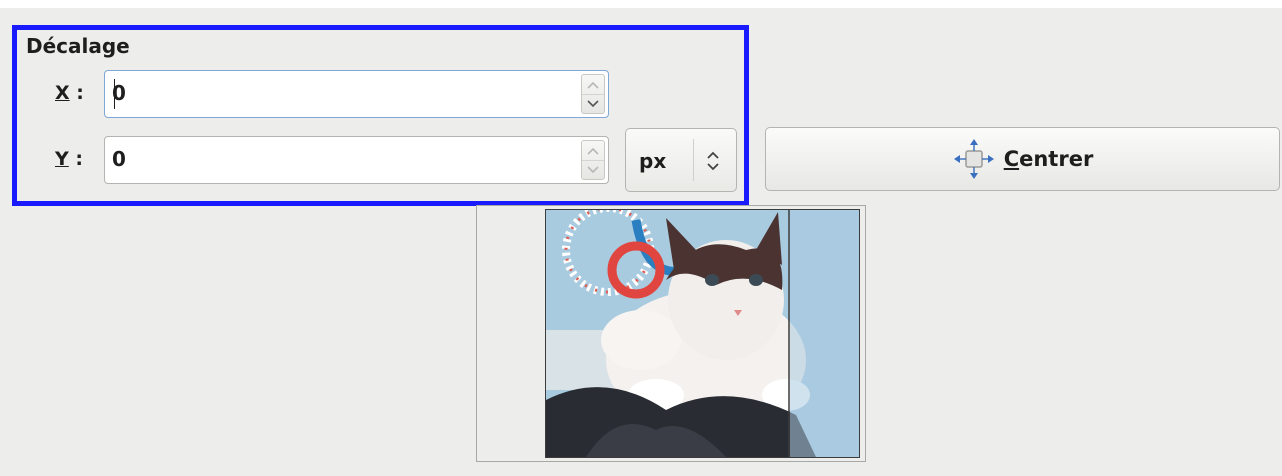 Image resolution: width=1282 pixels, height=476 pixels. I want to click on center-label-rest: entrer, so click(1056, 159).